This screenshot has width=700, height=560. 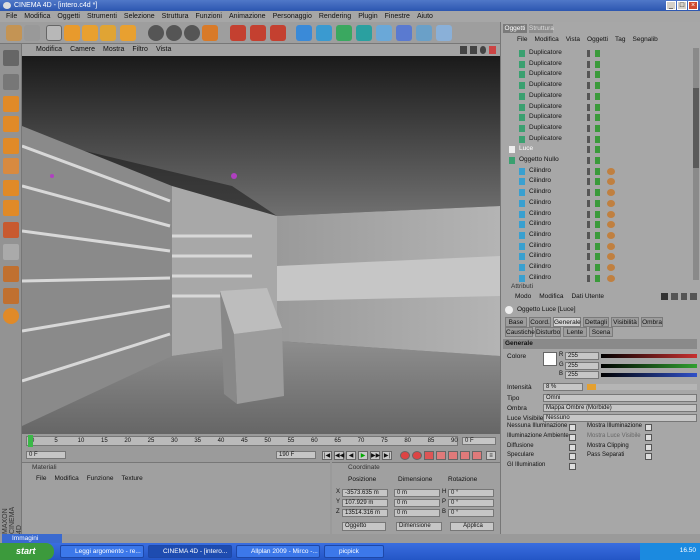 I want to click on nurbs-icon, so click(x=344, y=33).